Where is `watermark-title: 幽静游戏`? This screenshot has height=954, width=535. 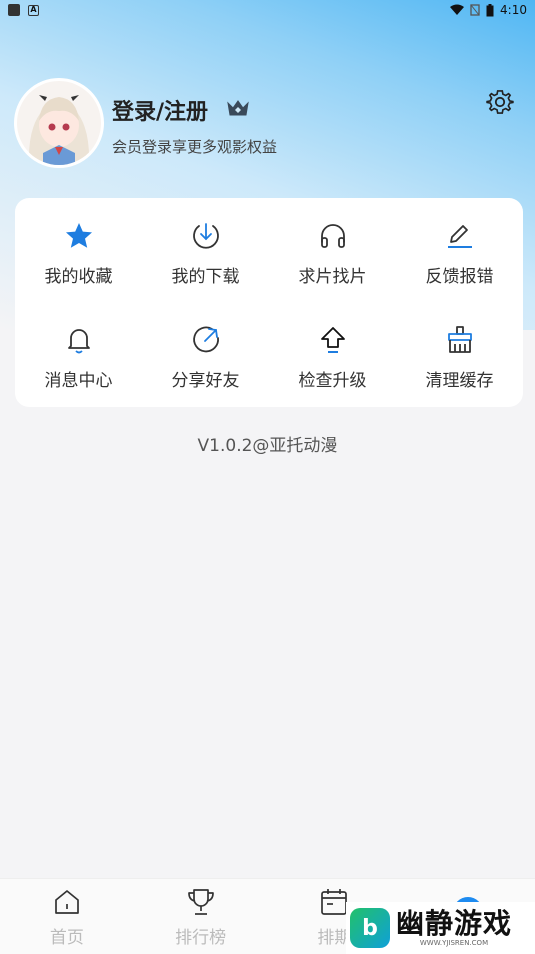
watermark-title: 幽静游戏 is located at coordinates (454, 923).